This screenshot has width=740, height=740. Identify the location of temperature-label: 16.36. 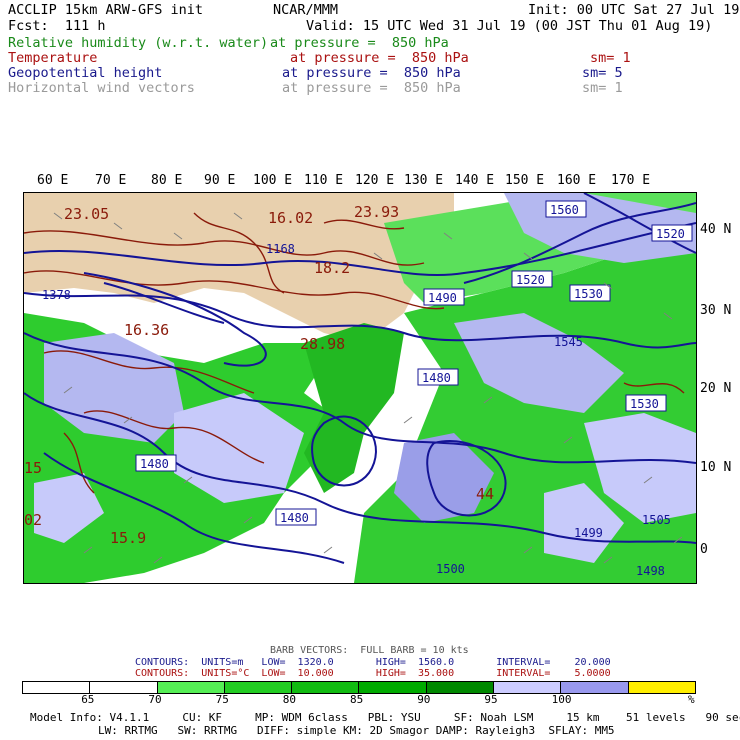
(146, 330).